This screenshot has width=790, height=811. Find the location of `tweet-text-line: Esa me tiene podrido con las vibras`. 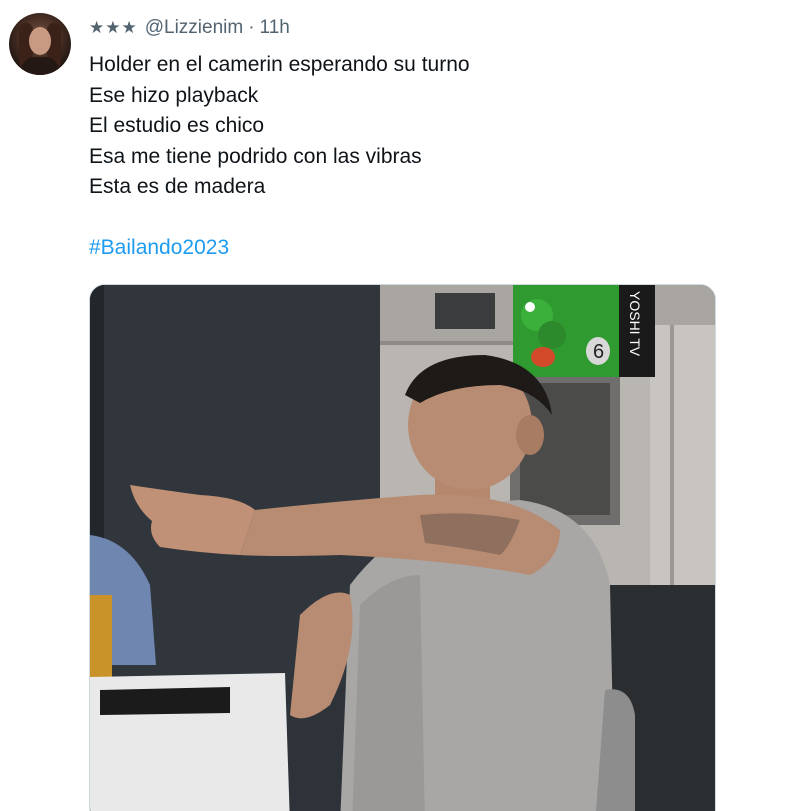

tweet-text-line: Esa me tiene podrido con las vibras is located at coordinates (255, 156).